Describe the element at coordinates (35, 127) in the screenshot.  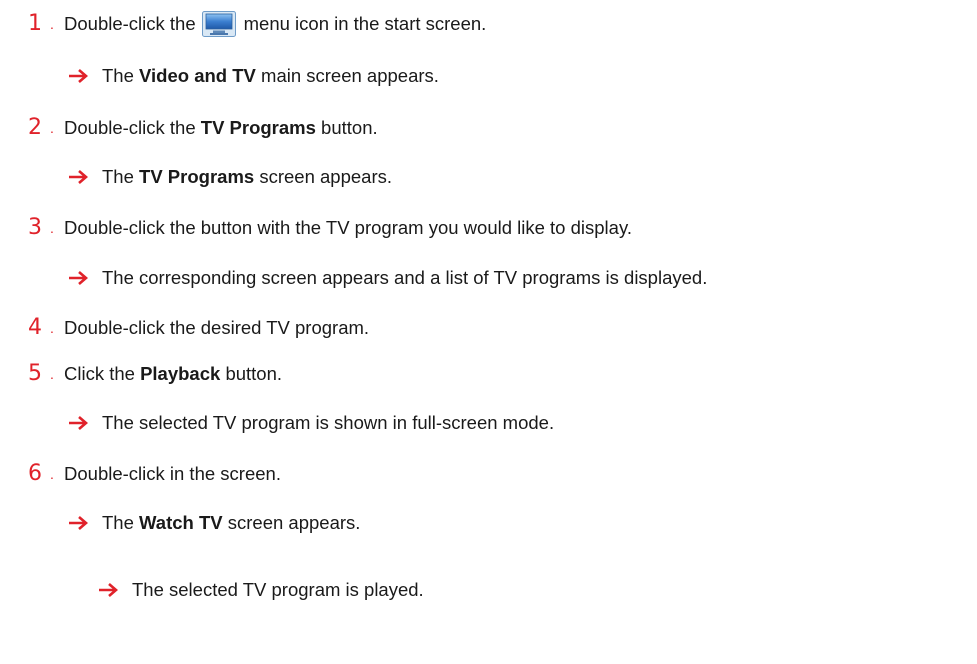
I see `step-number: 2` at that location.